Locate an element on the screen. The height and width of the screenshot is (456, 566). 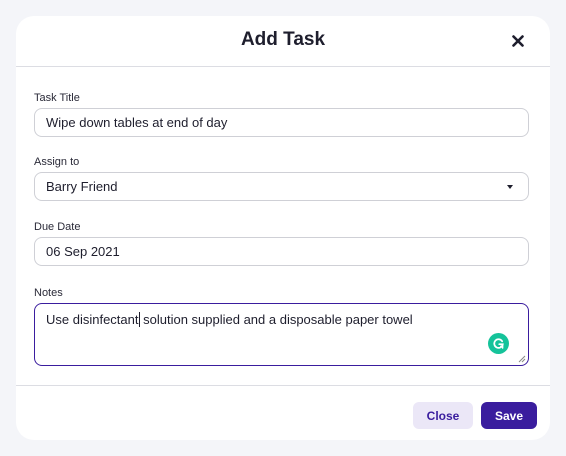
assign-to-label: Assign to is located at coordinates (57, 162).